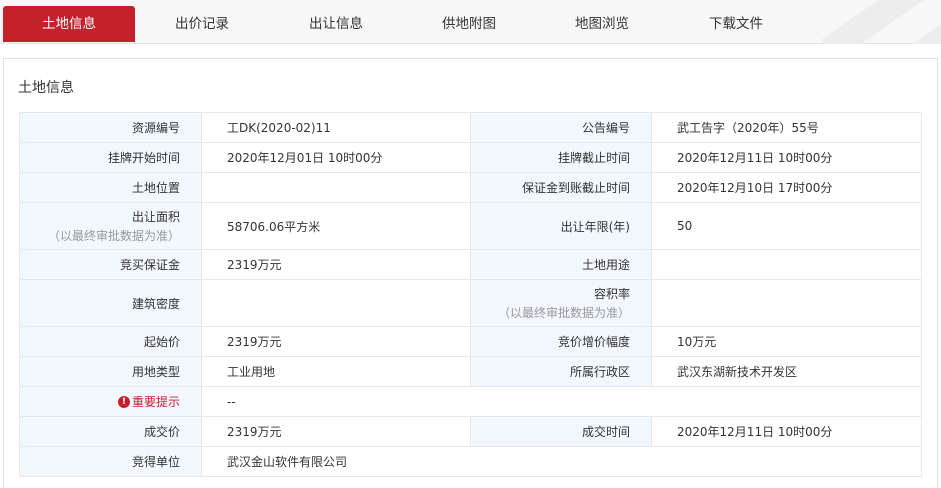 The height and width of the screenshot is (488, 941). I want to click on table-row: 用地类型 工业用地 所属行政区 武汉东湖新技术开发区, so click(470, 371).